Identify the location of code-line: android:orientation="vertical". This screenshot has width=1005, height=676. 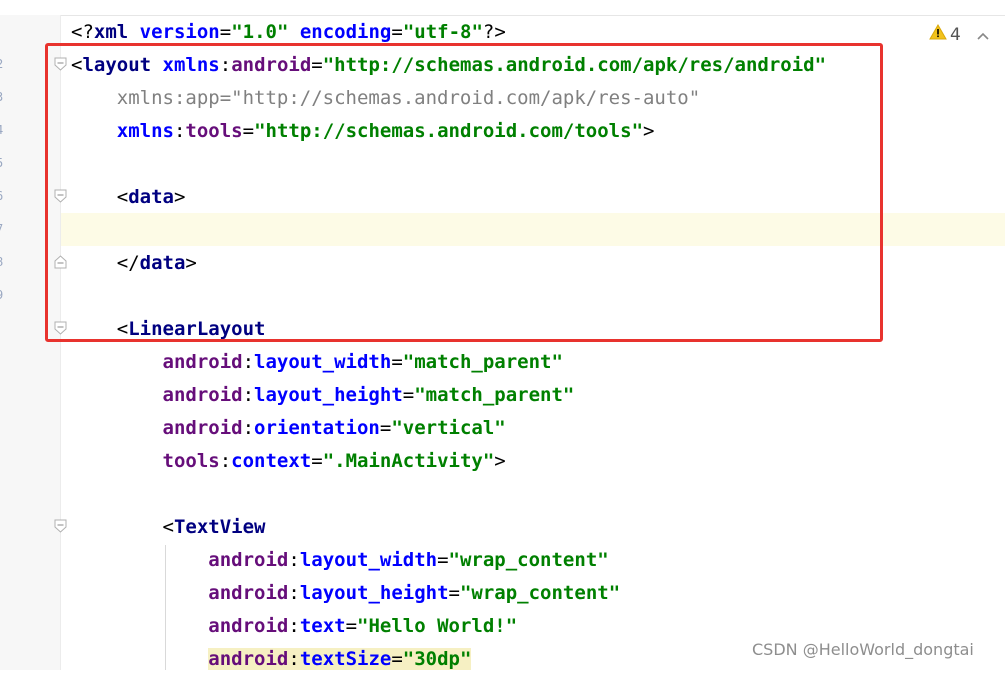
(288, 428).